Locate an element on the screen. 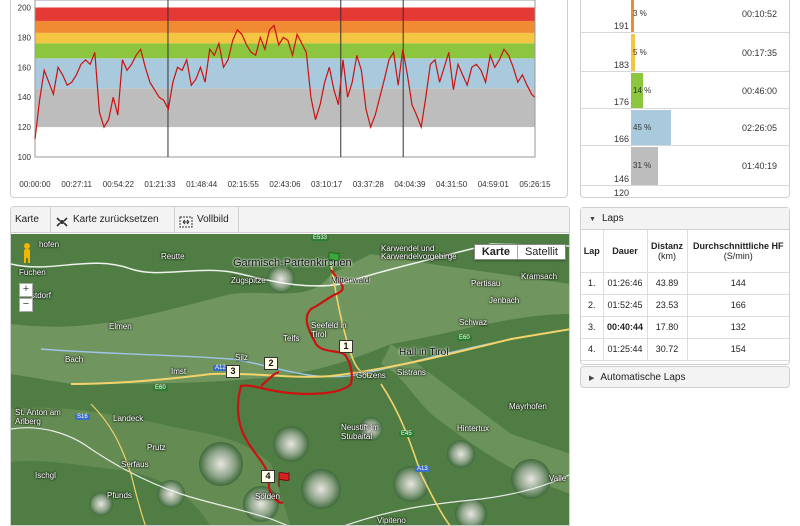  zoom-out-button: − is located at coordinates (26, 305).